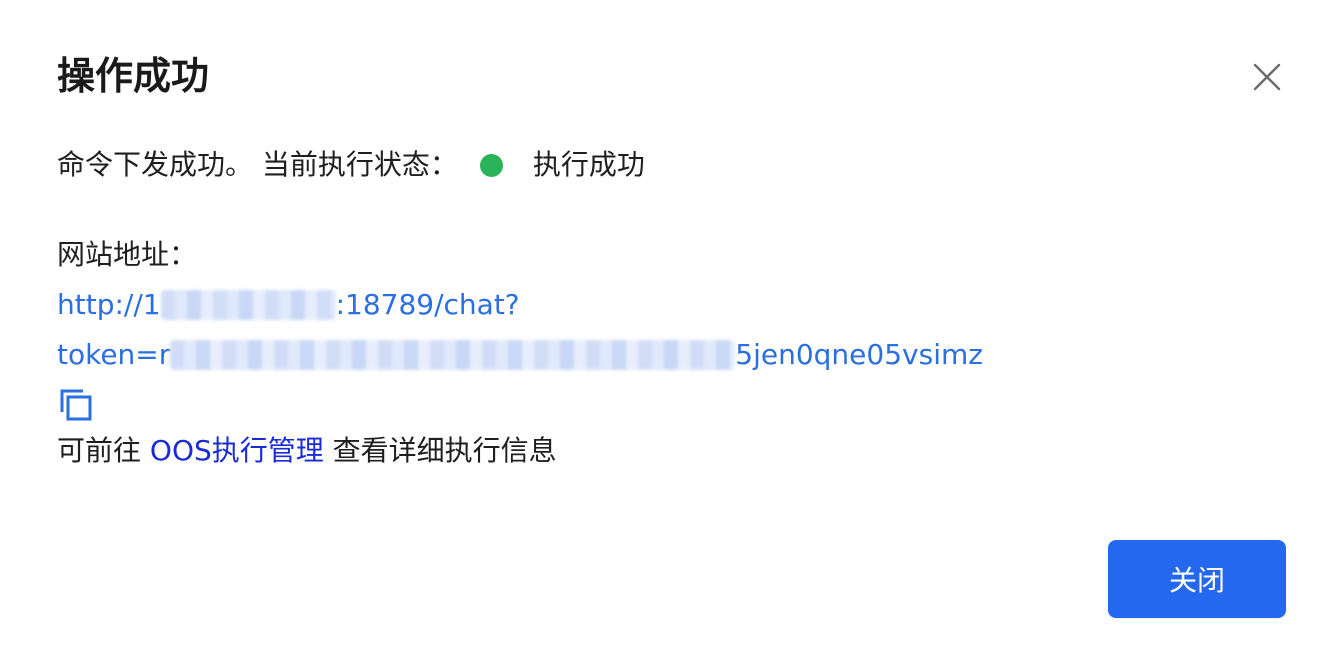 This screenshot has width=1338, height=670. I want to click on details-suffix: 查看详细执行信息, so click(440, 450).